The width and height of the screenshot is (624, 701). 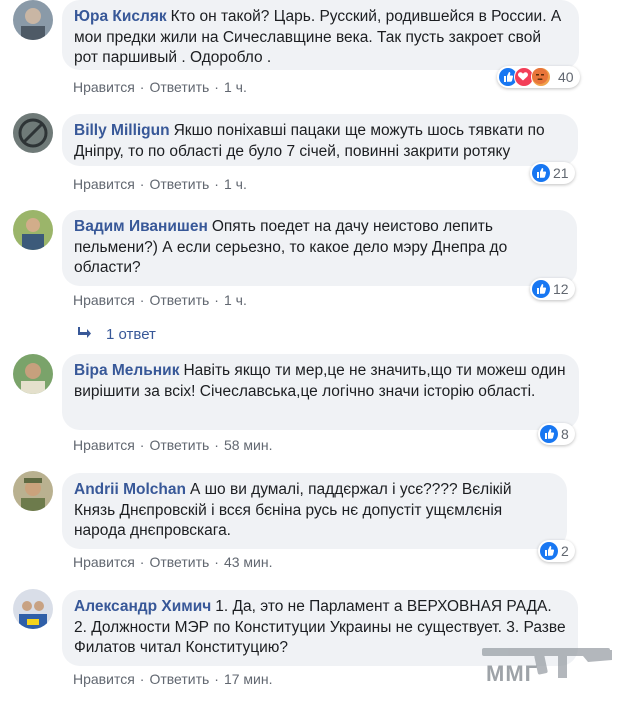 I want to click on comment-actions: Нравится · Ответить · 58 мин., so click(x=173, y=445).